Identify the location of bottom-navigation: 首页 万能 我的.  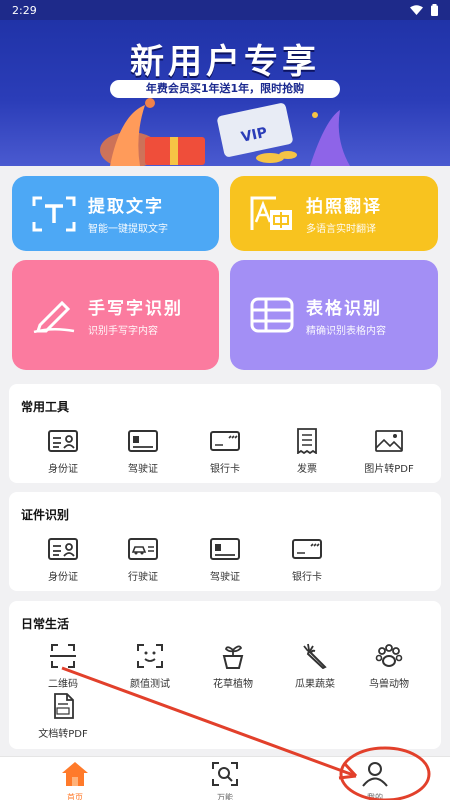
(225, 778).